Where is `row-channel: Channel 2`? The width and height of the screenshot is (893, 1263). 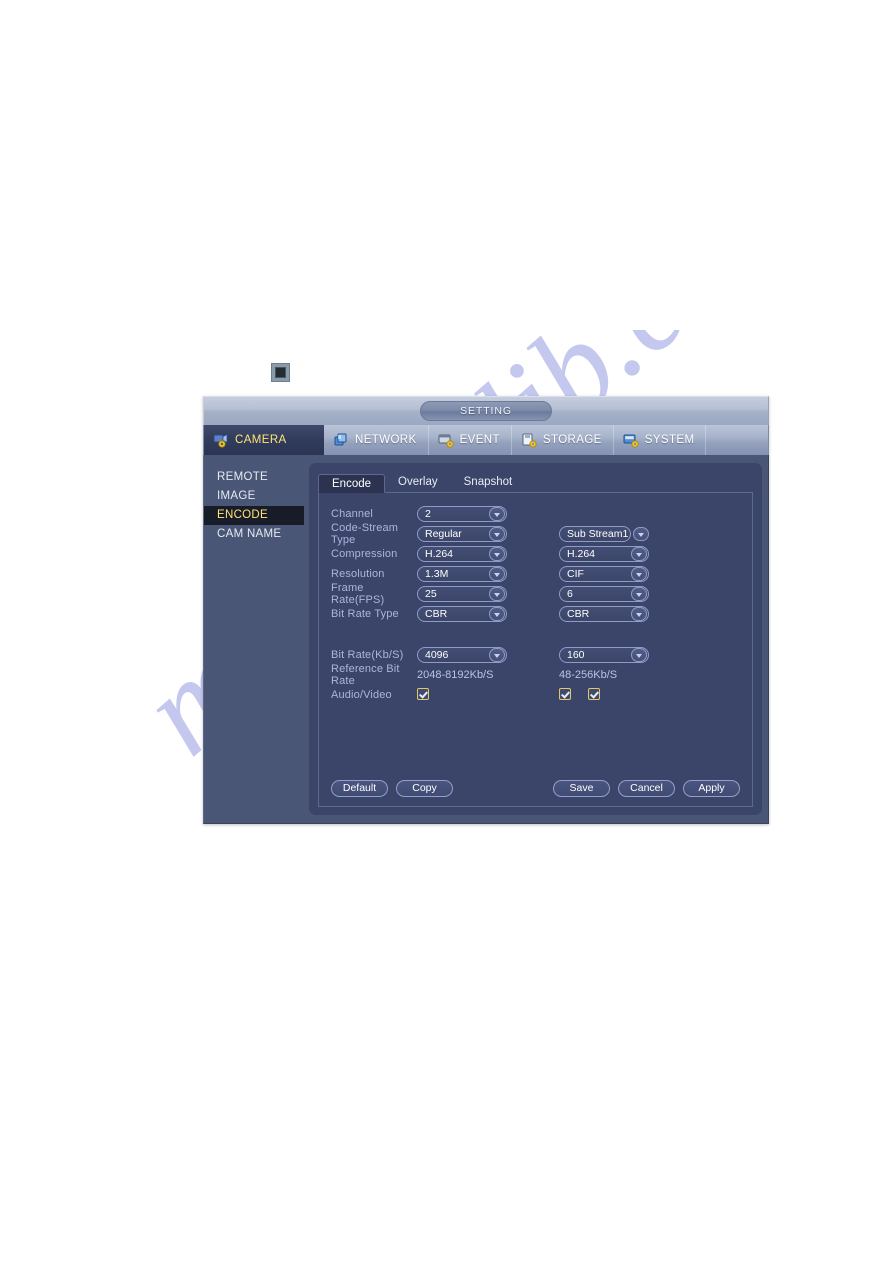
row-channel: Channel 2 is located at coordinates (535, 514).